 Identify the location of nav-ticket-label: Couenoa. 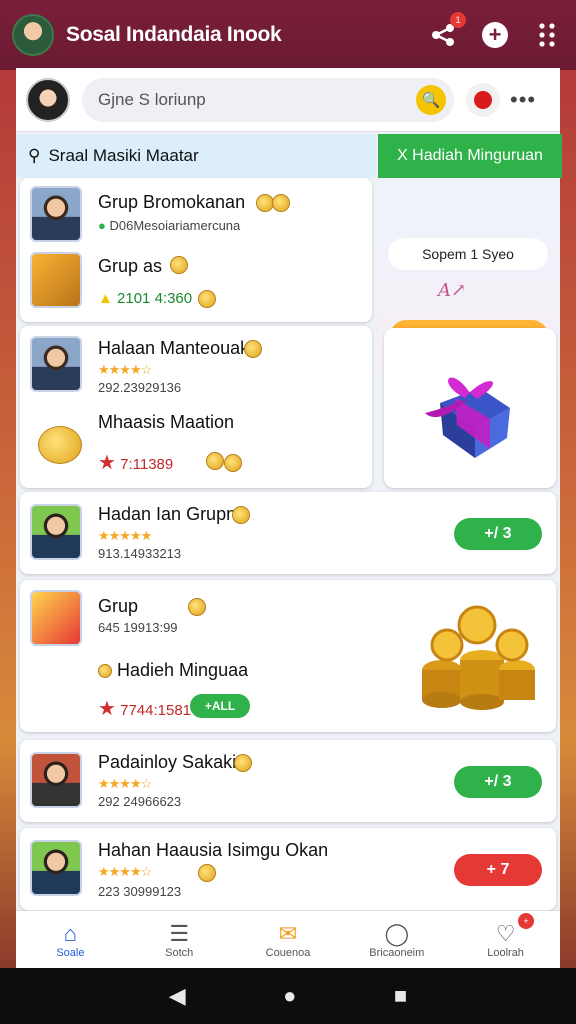
(288, 952).